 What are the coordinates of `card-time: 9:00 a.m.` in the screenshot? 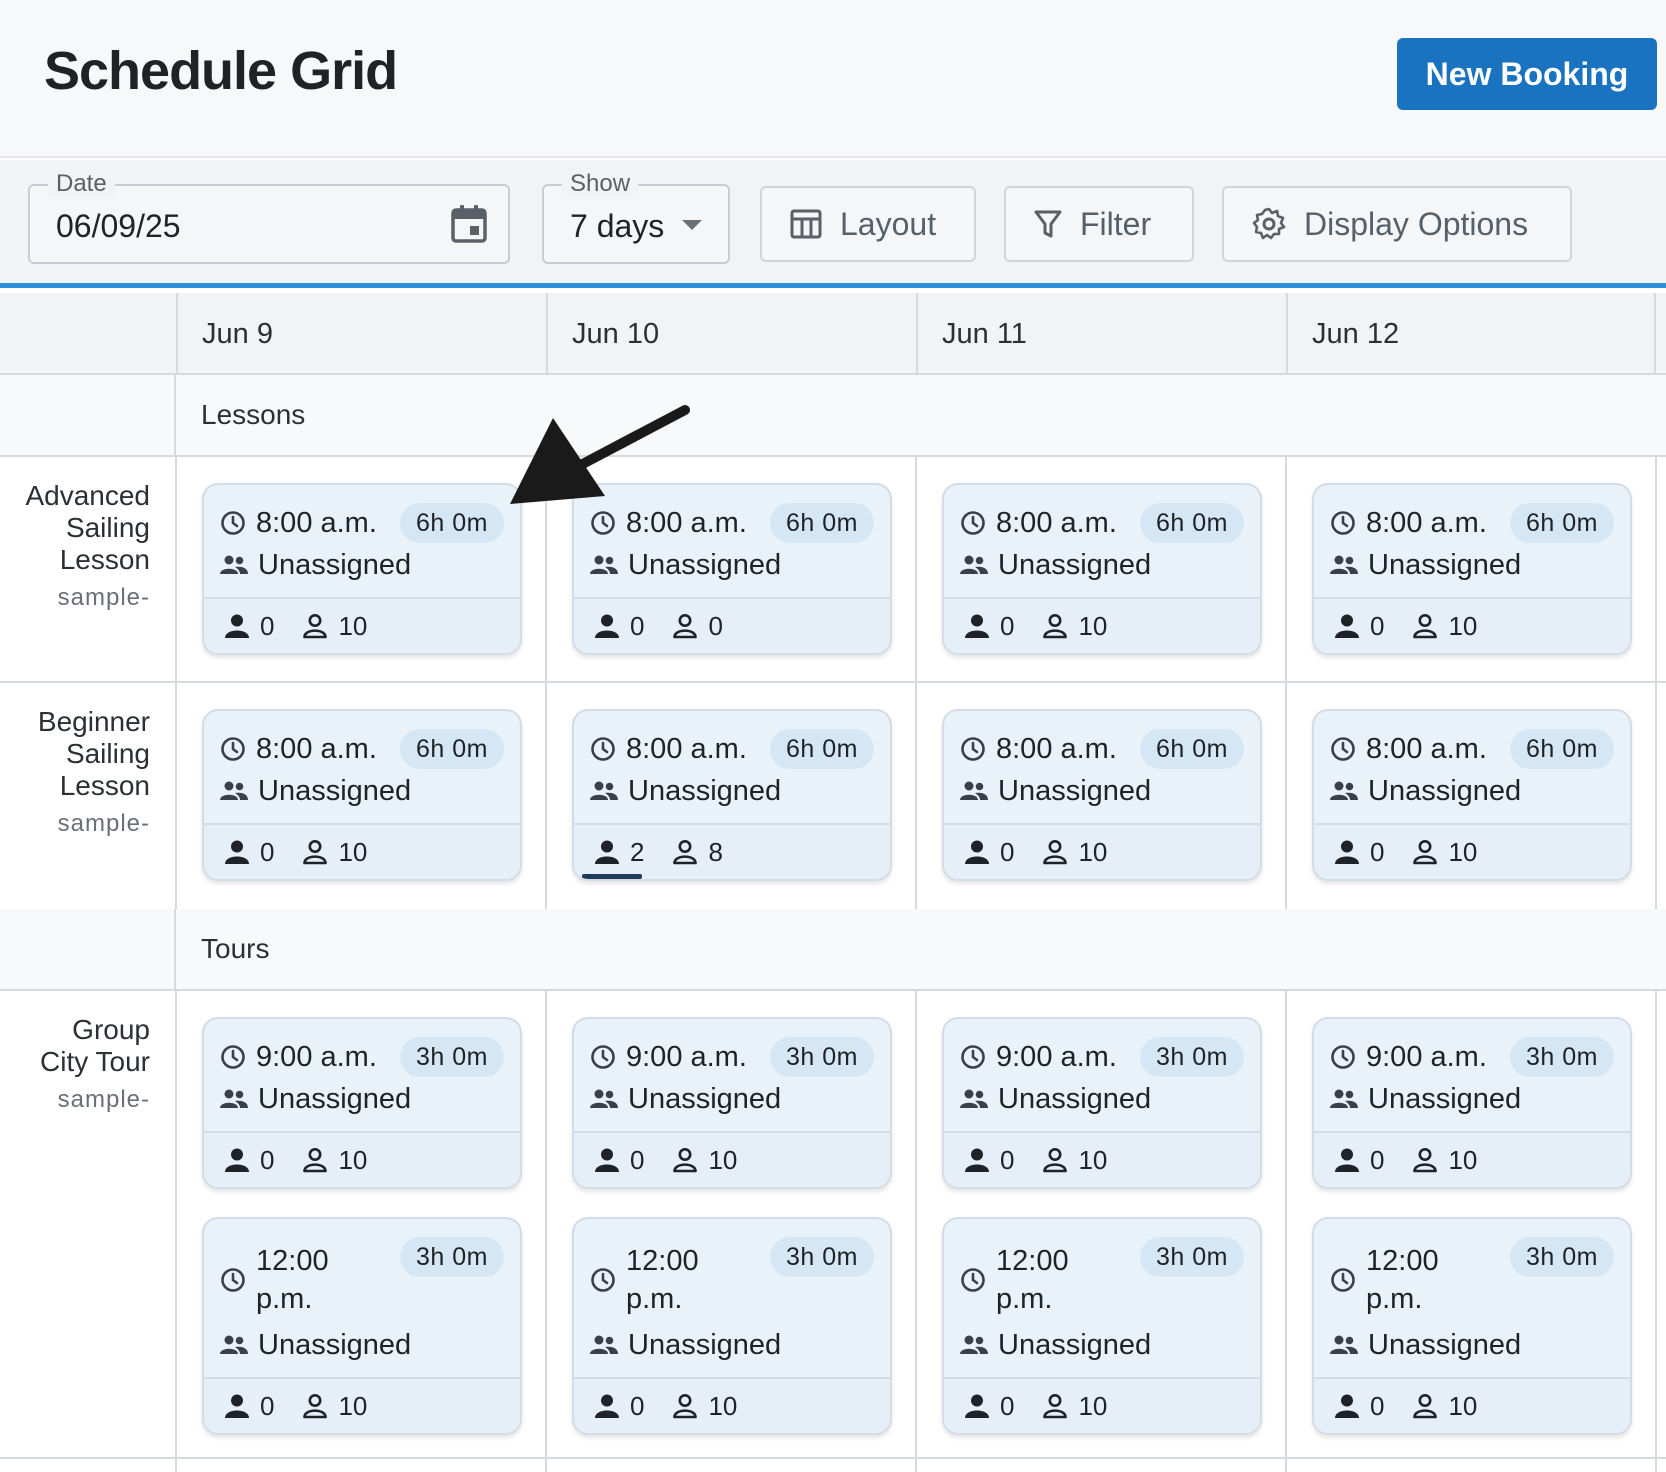 It's located at (1056, 1056).